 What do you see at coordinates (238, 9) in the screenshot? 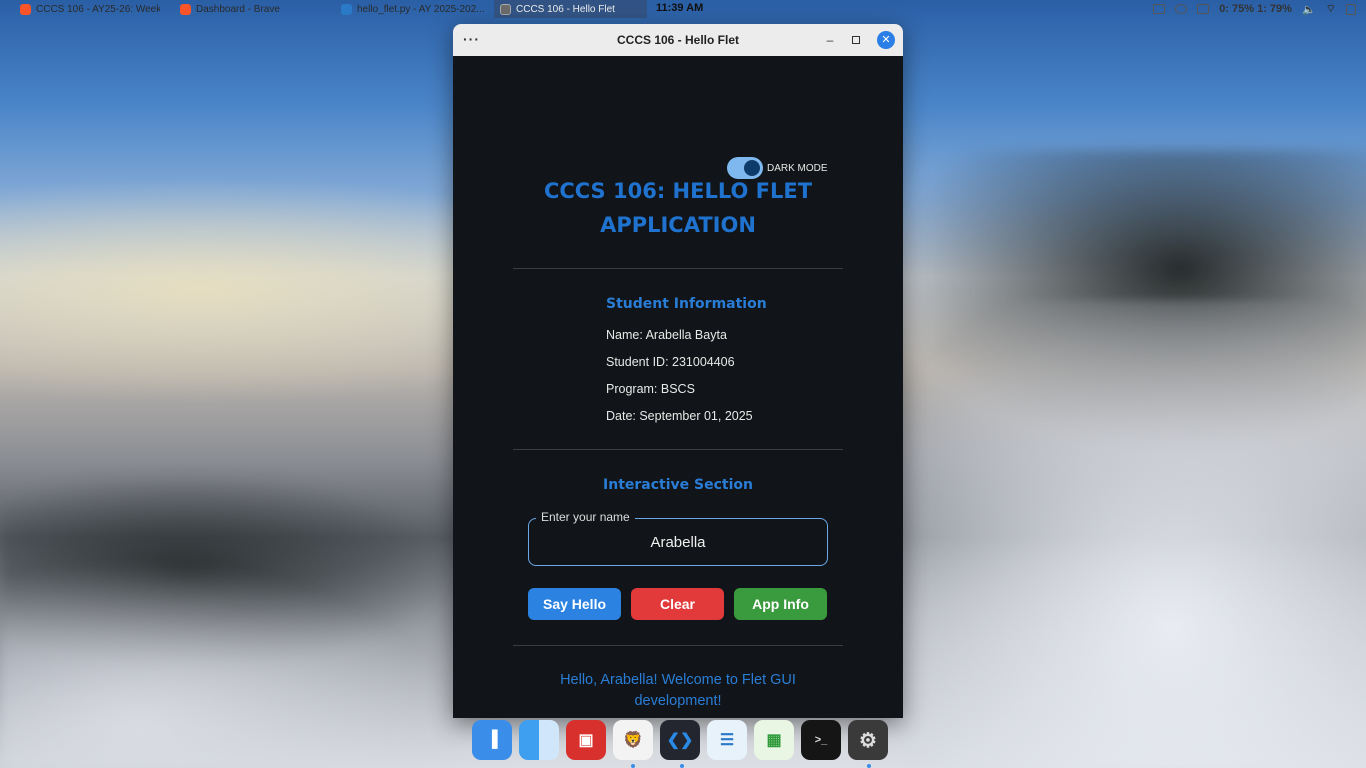
I see `taskbar-item-label: Dashboard - Brave` at bounding box center [238, 9].